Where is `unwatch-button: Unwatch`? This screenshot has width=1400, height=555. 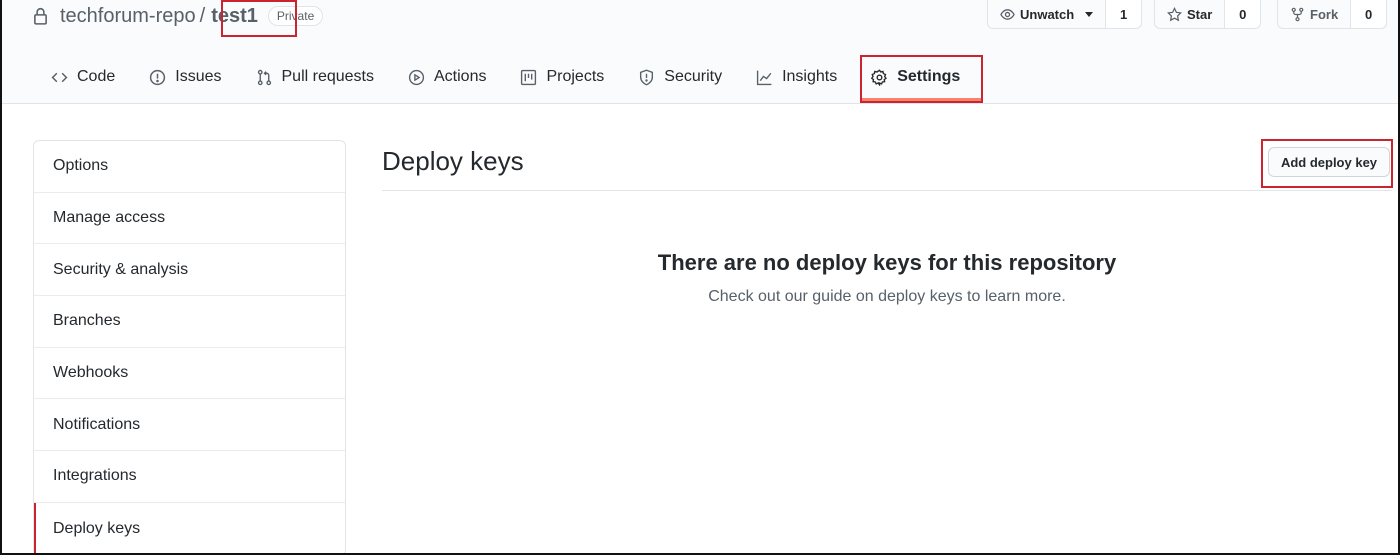
unwatch-button: Unwatch is located at coordinates (1046, 14).